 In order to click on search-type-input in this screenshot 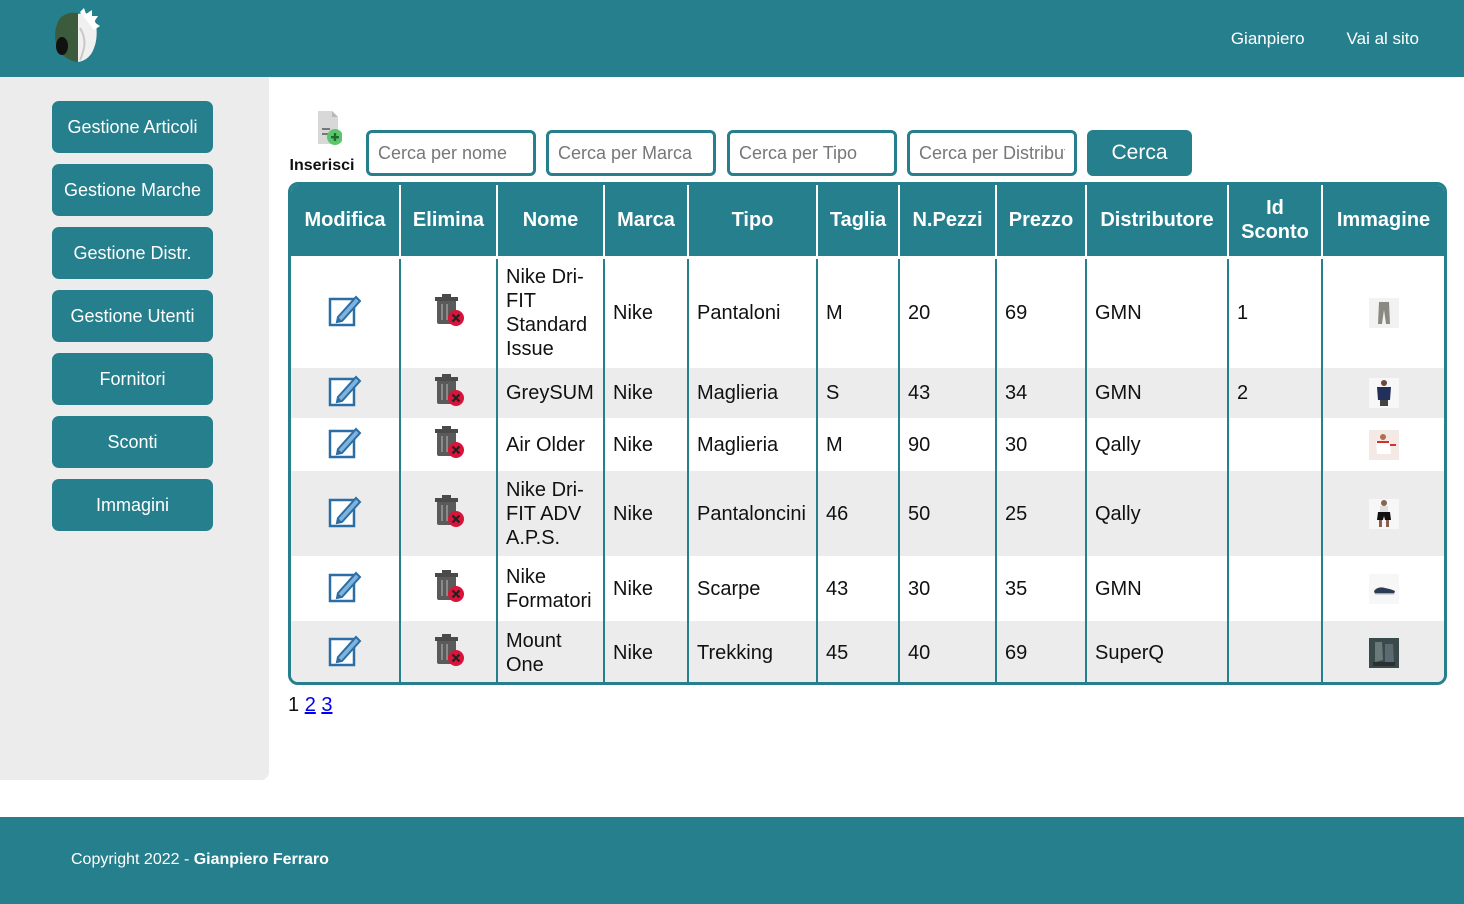, I will do `click(812, 153)`.